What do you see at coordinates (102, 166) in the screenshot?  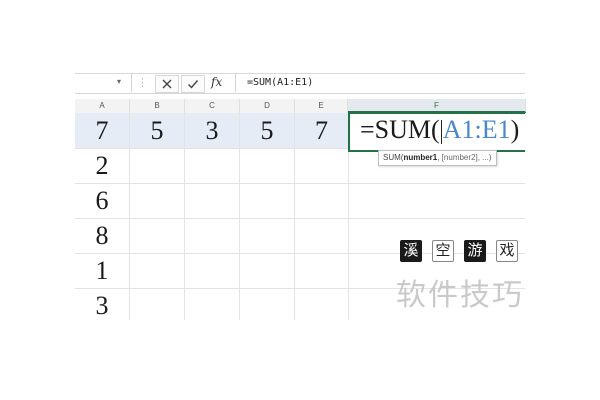 I see `cell-a2: 2` at bounding box center [102, 166].